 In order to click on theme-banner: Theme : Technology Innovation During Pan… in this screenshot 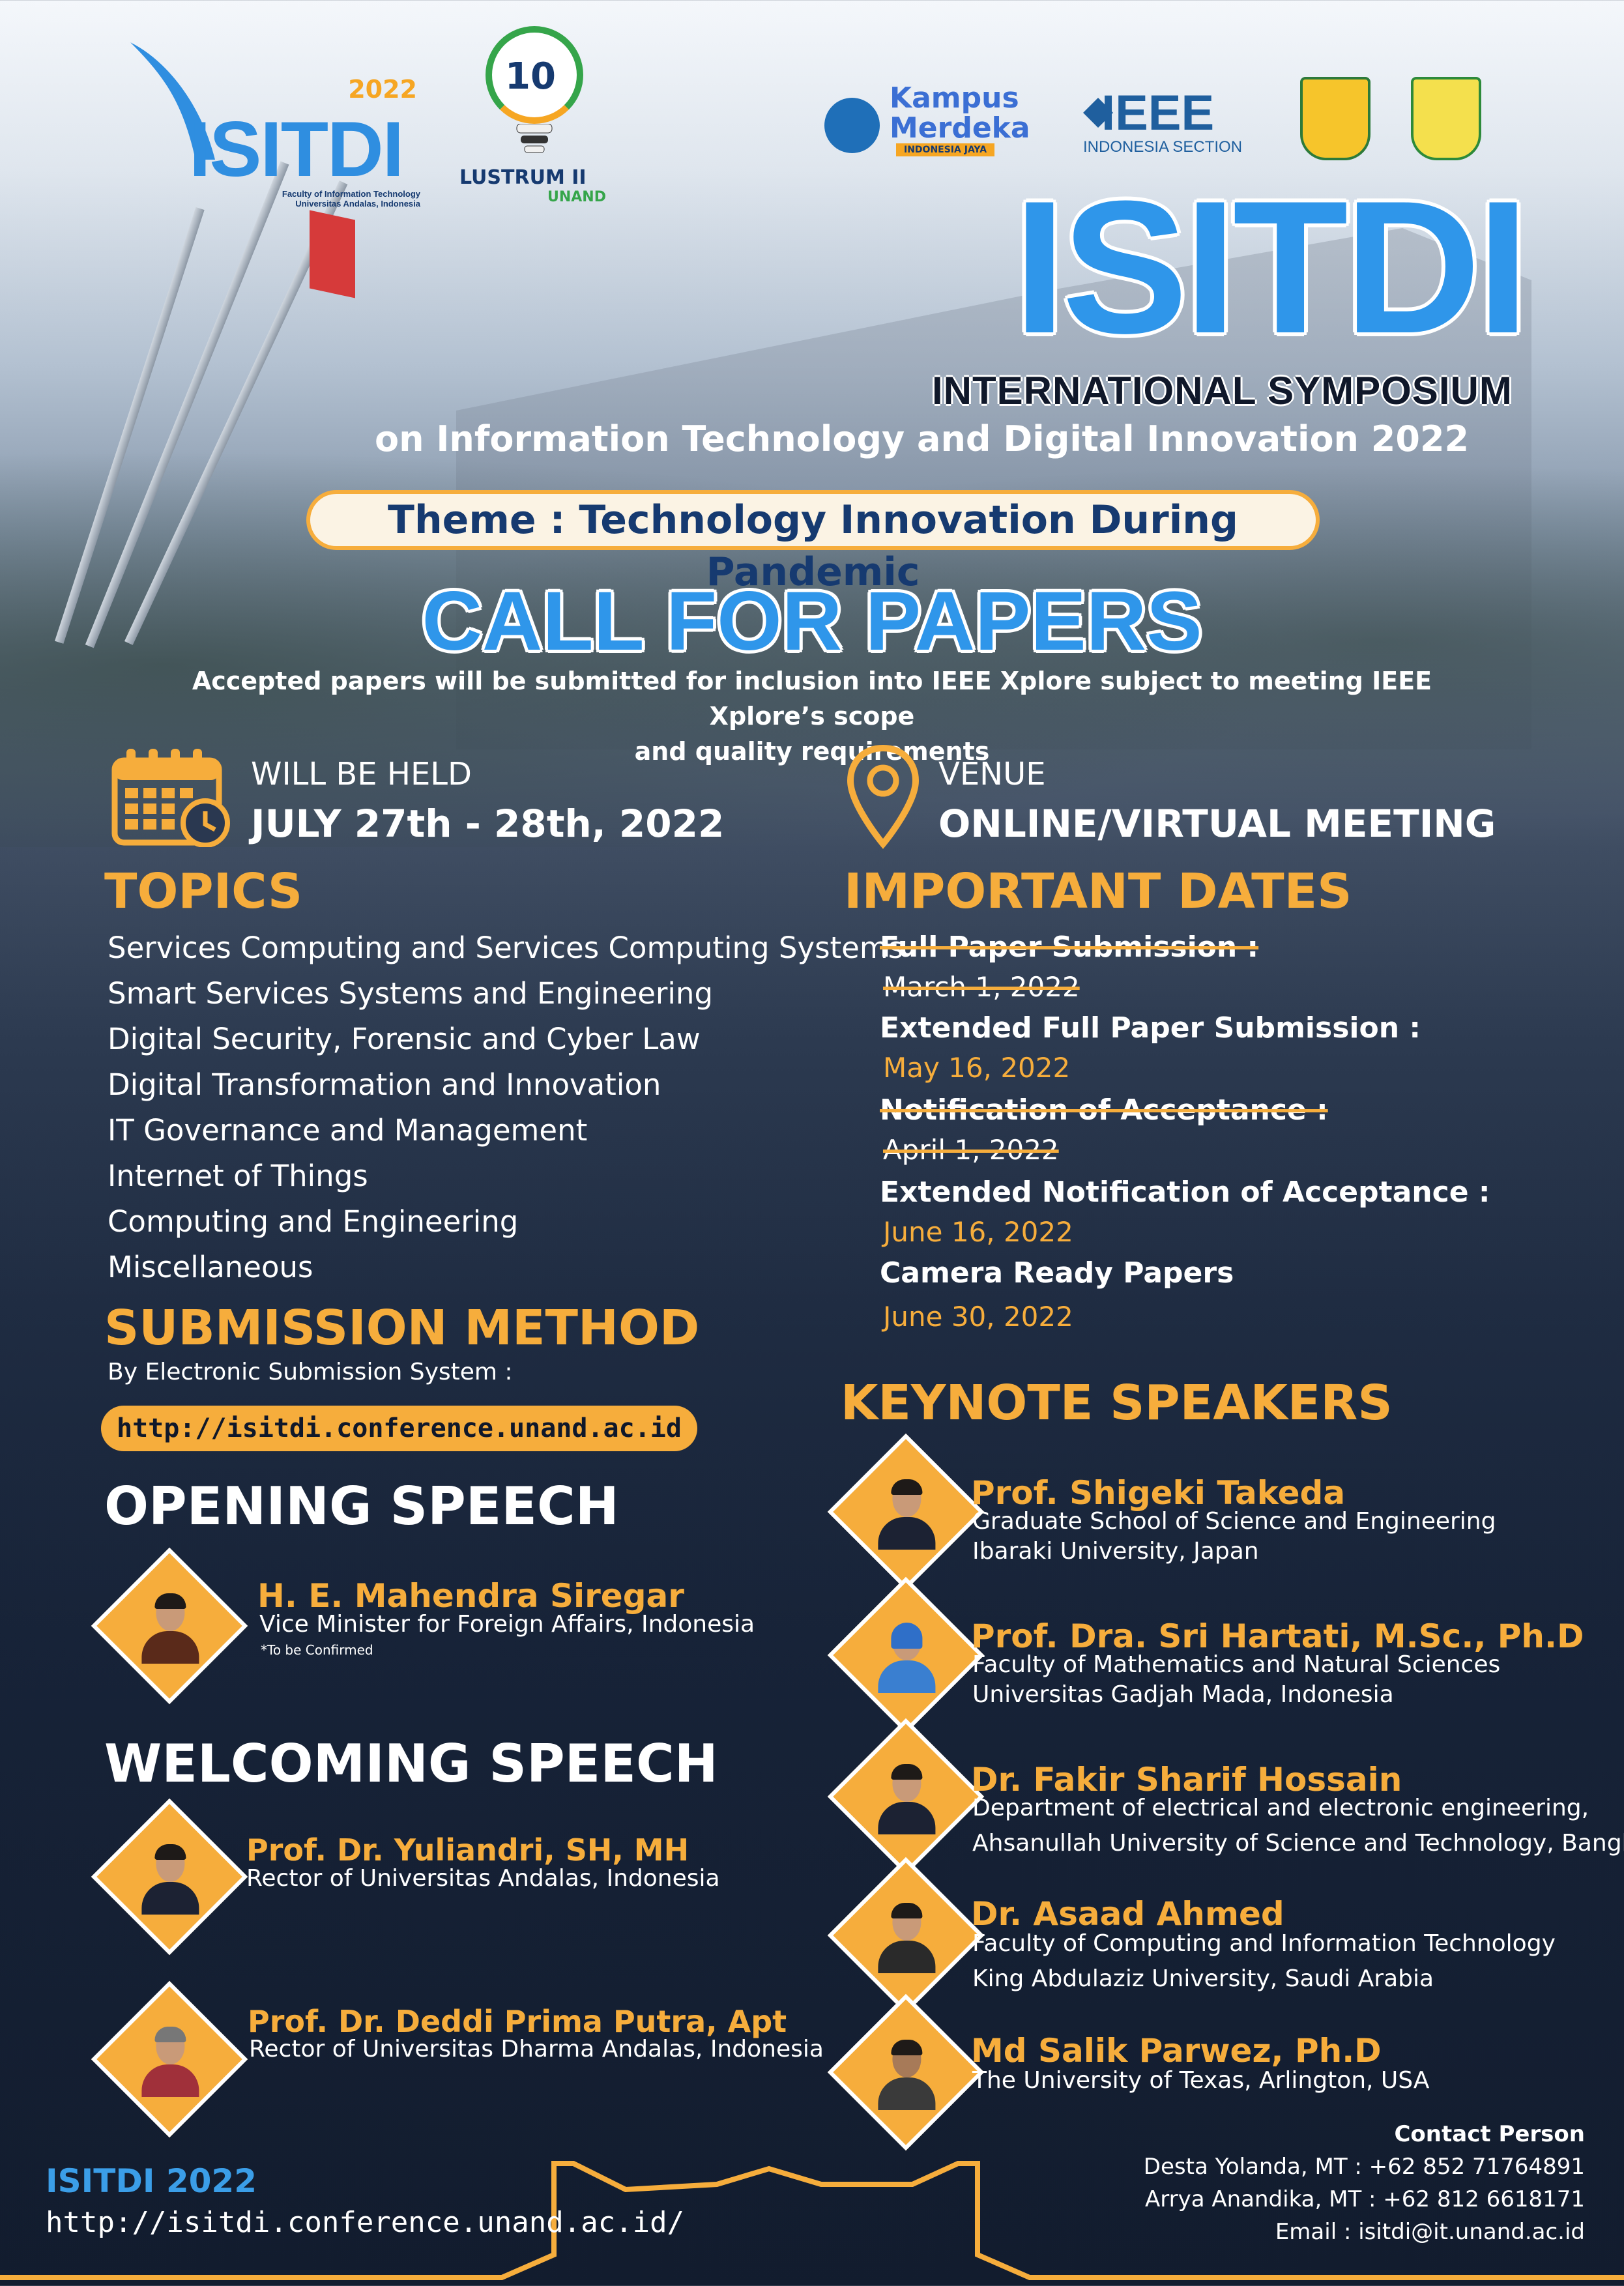, I will do `click(813, 542)`.